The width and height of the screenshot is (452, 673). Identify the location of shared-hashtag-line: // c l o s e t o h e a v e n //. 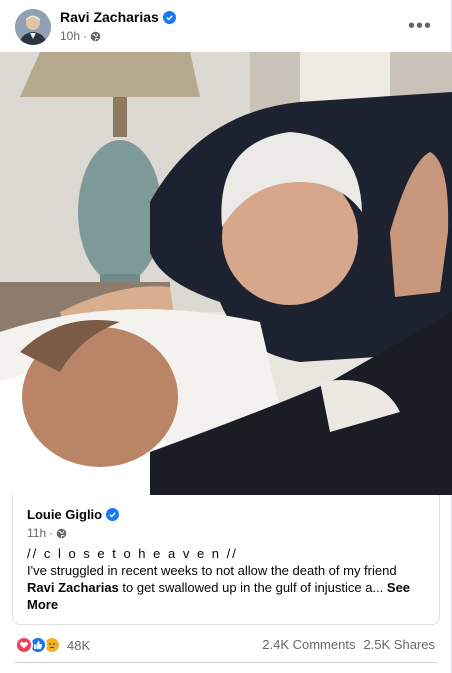
(132, 553).